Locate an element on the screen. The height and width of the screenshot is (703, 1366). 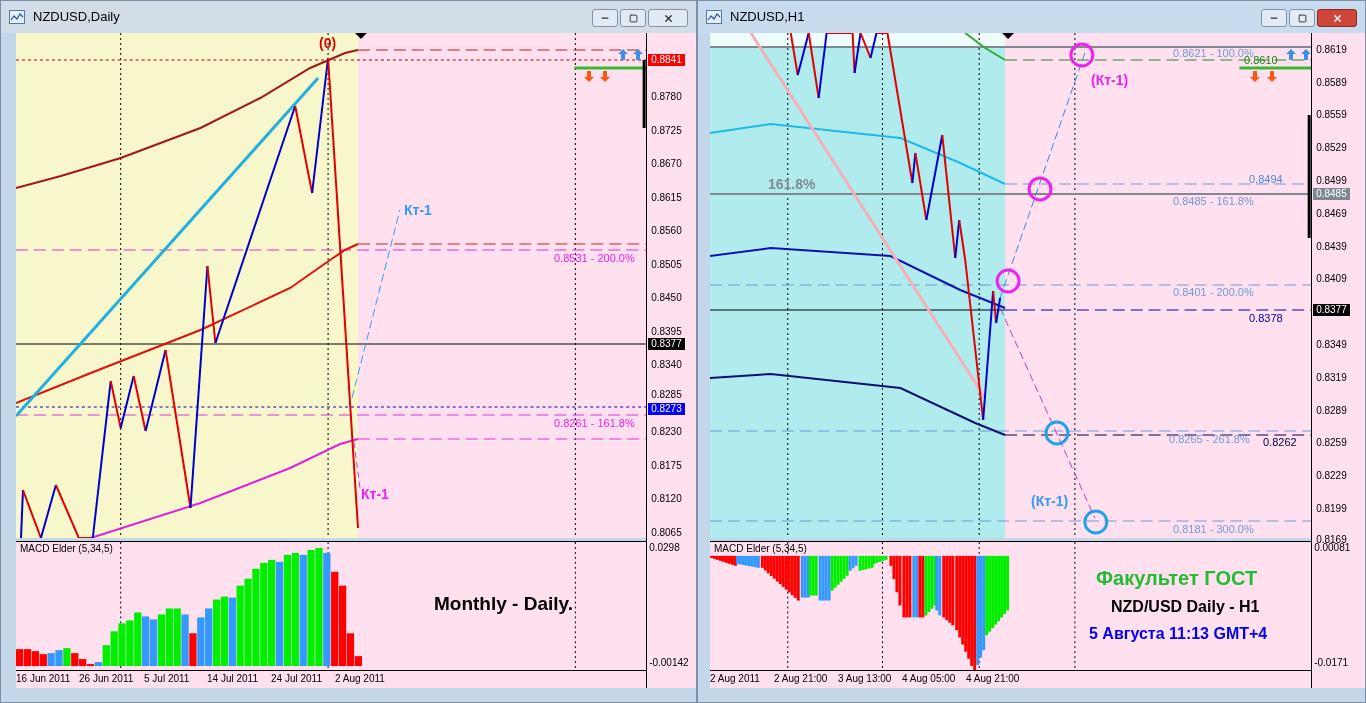
level-label: 0.8261 - 161.8% is located at coordinates (594, 423).